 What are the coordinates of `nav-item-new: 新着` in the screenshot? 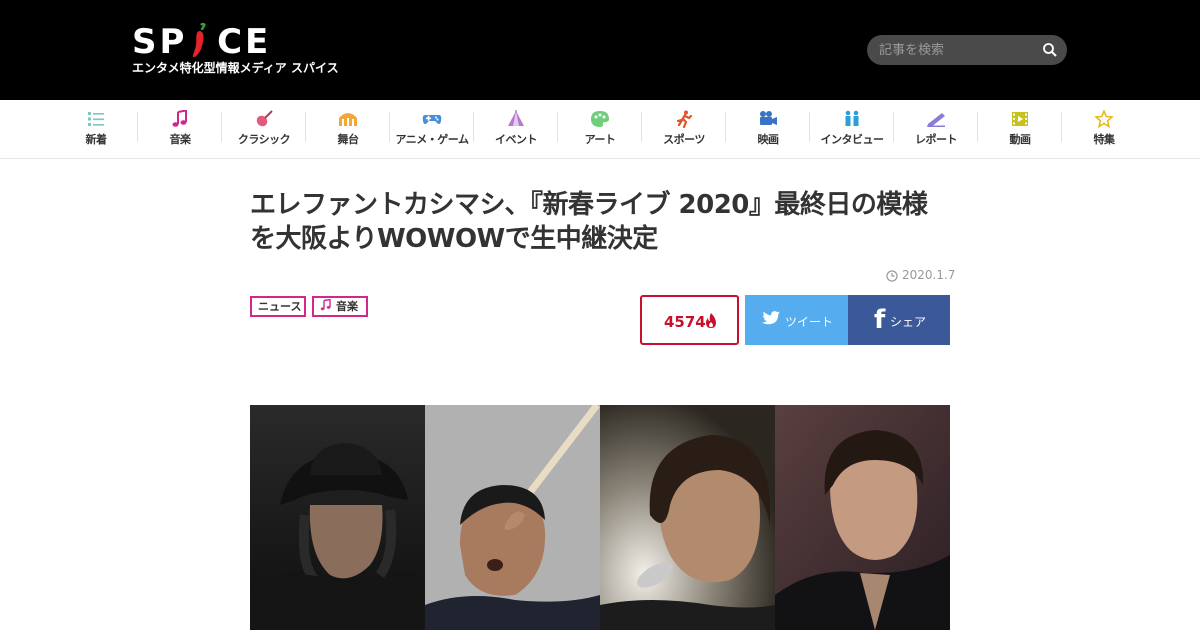 It's located at (96, 130).